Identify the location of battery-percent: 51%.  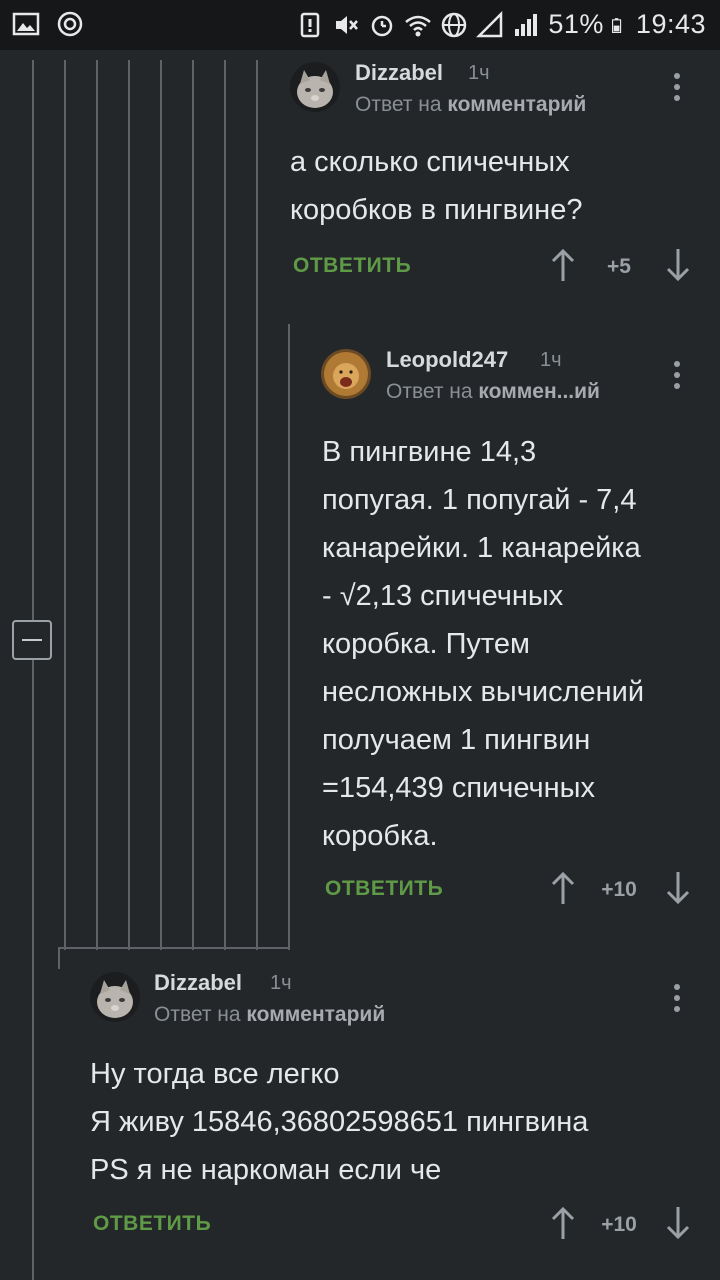
(576, 24).